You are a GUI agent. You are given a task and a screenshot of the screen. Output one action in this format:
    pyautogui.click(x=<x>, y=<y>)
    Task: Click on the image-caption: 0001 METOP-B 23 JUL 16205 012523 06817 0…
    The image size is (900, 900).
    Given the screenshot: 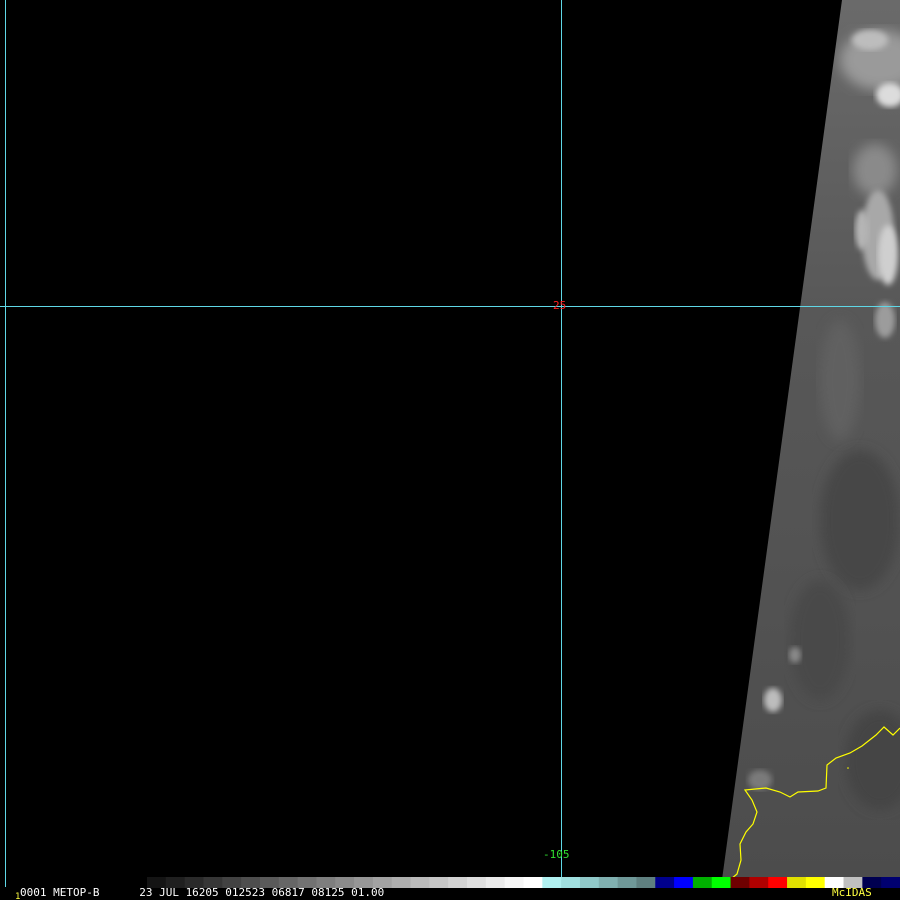 What is the action you would take?
    pyautogui.click(x=202, y=892)
    